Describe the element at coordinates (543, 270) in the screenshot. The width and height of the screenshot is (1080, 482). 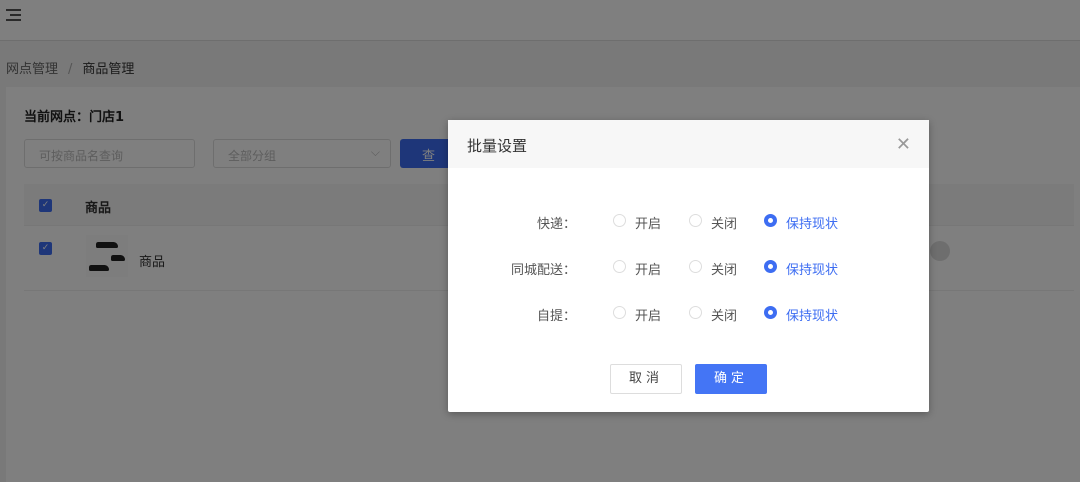
I see `local-delivery-label: 同城配送：` at that location.